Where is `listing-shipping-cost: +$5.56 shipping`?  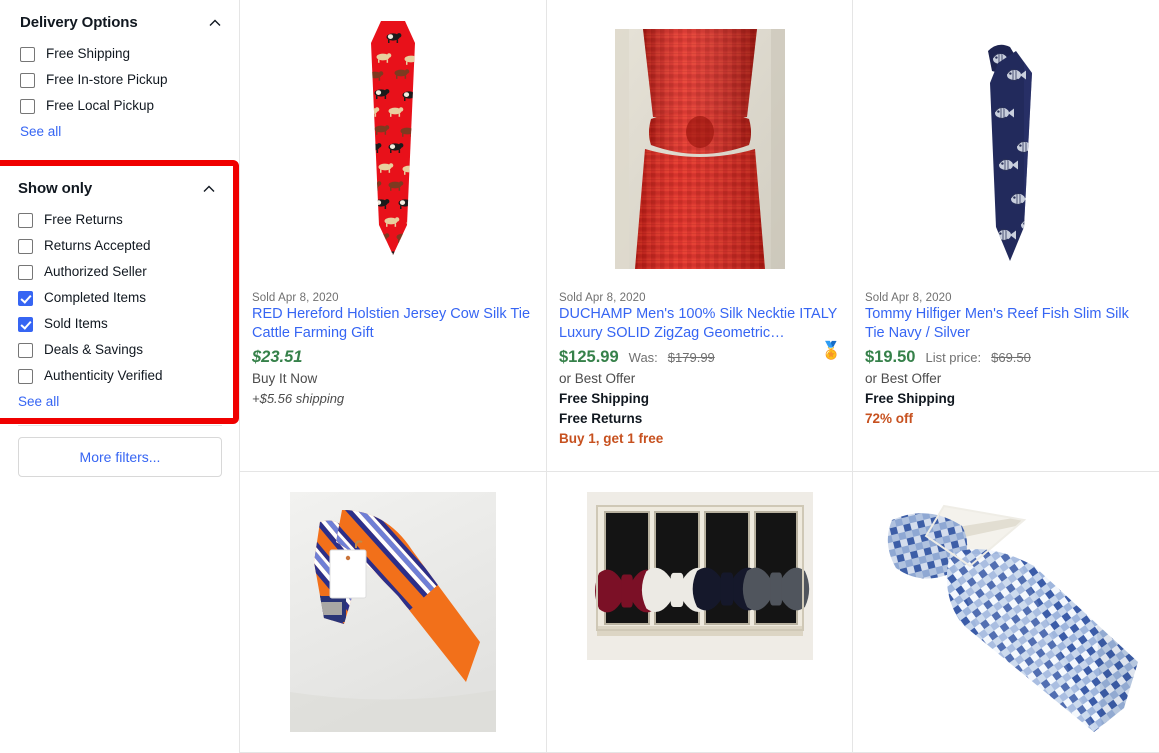 listing-shipping-cost: +$5.56 shipping is located at coordinates (298, 398).